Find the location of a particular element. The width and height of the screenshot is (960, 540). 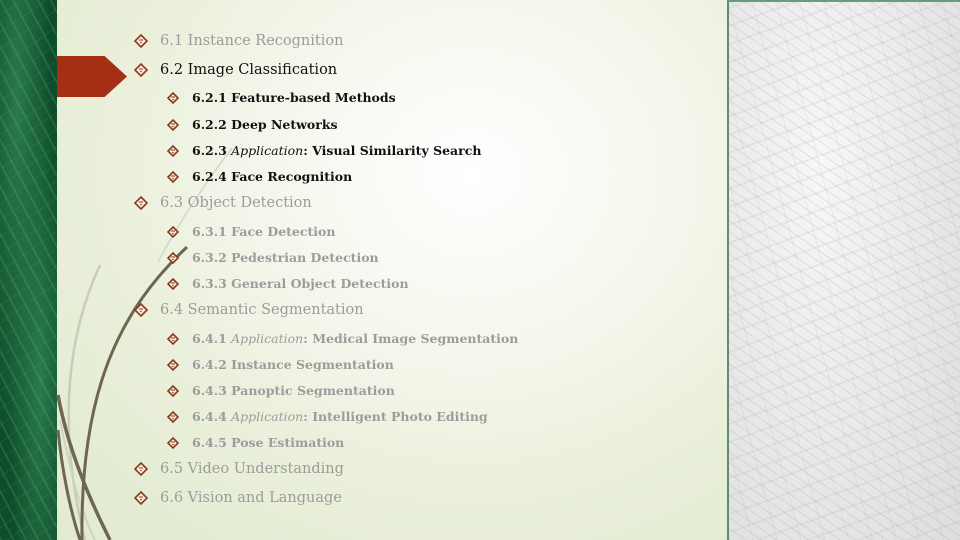

outline-item-label: 6.3 Object Detection is located at coordinates (236, 203).